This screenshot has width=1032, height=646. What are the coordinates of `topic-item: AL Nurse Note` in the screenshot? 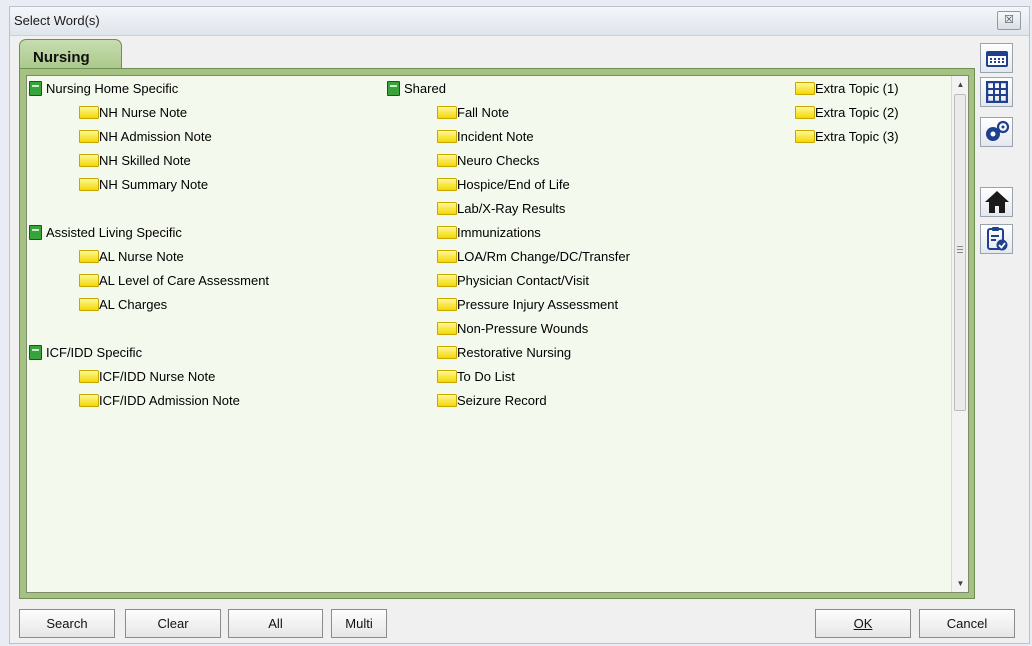 It's located at (149, 256).